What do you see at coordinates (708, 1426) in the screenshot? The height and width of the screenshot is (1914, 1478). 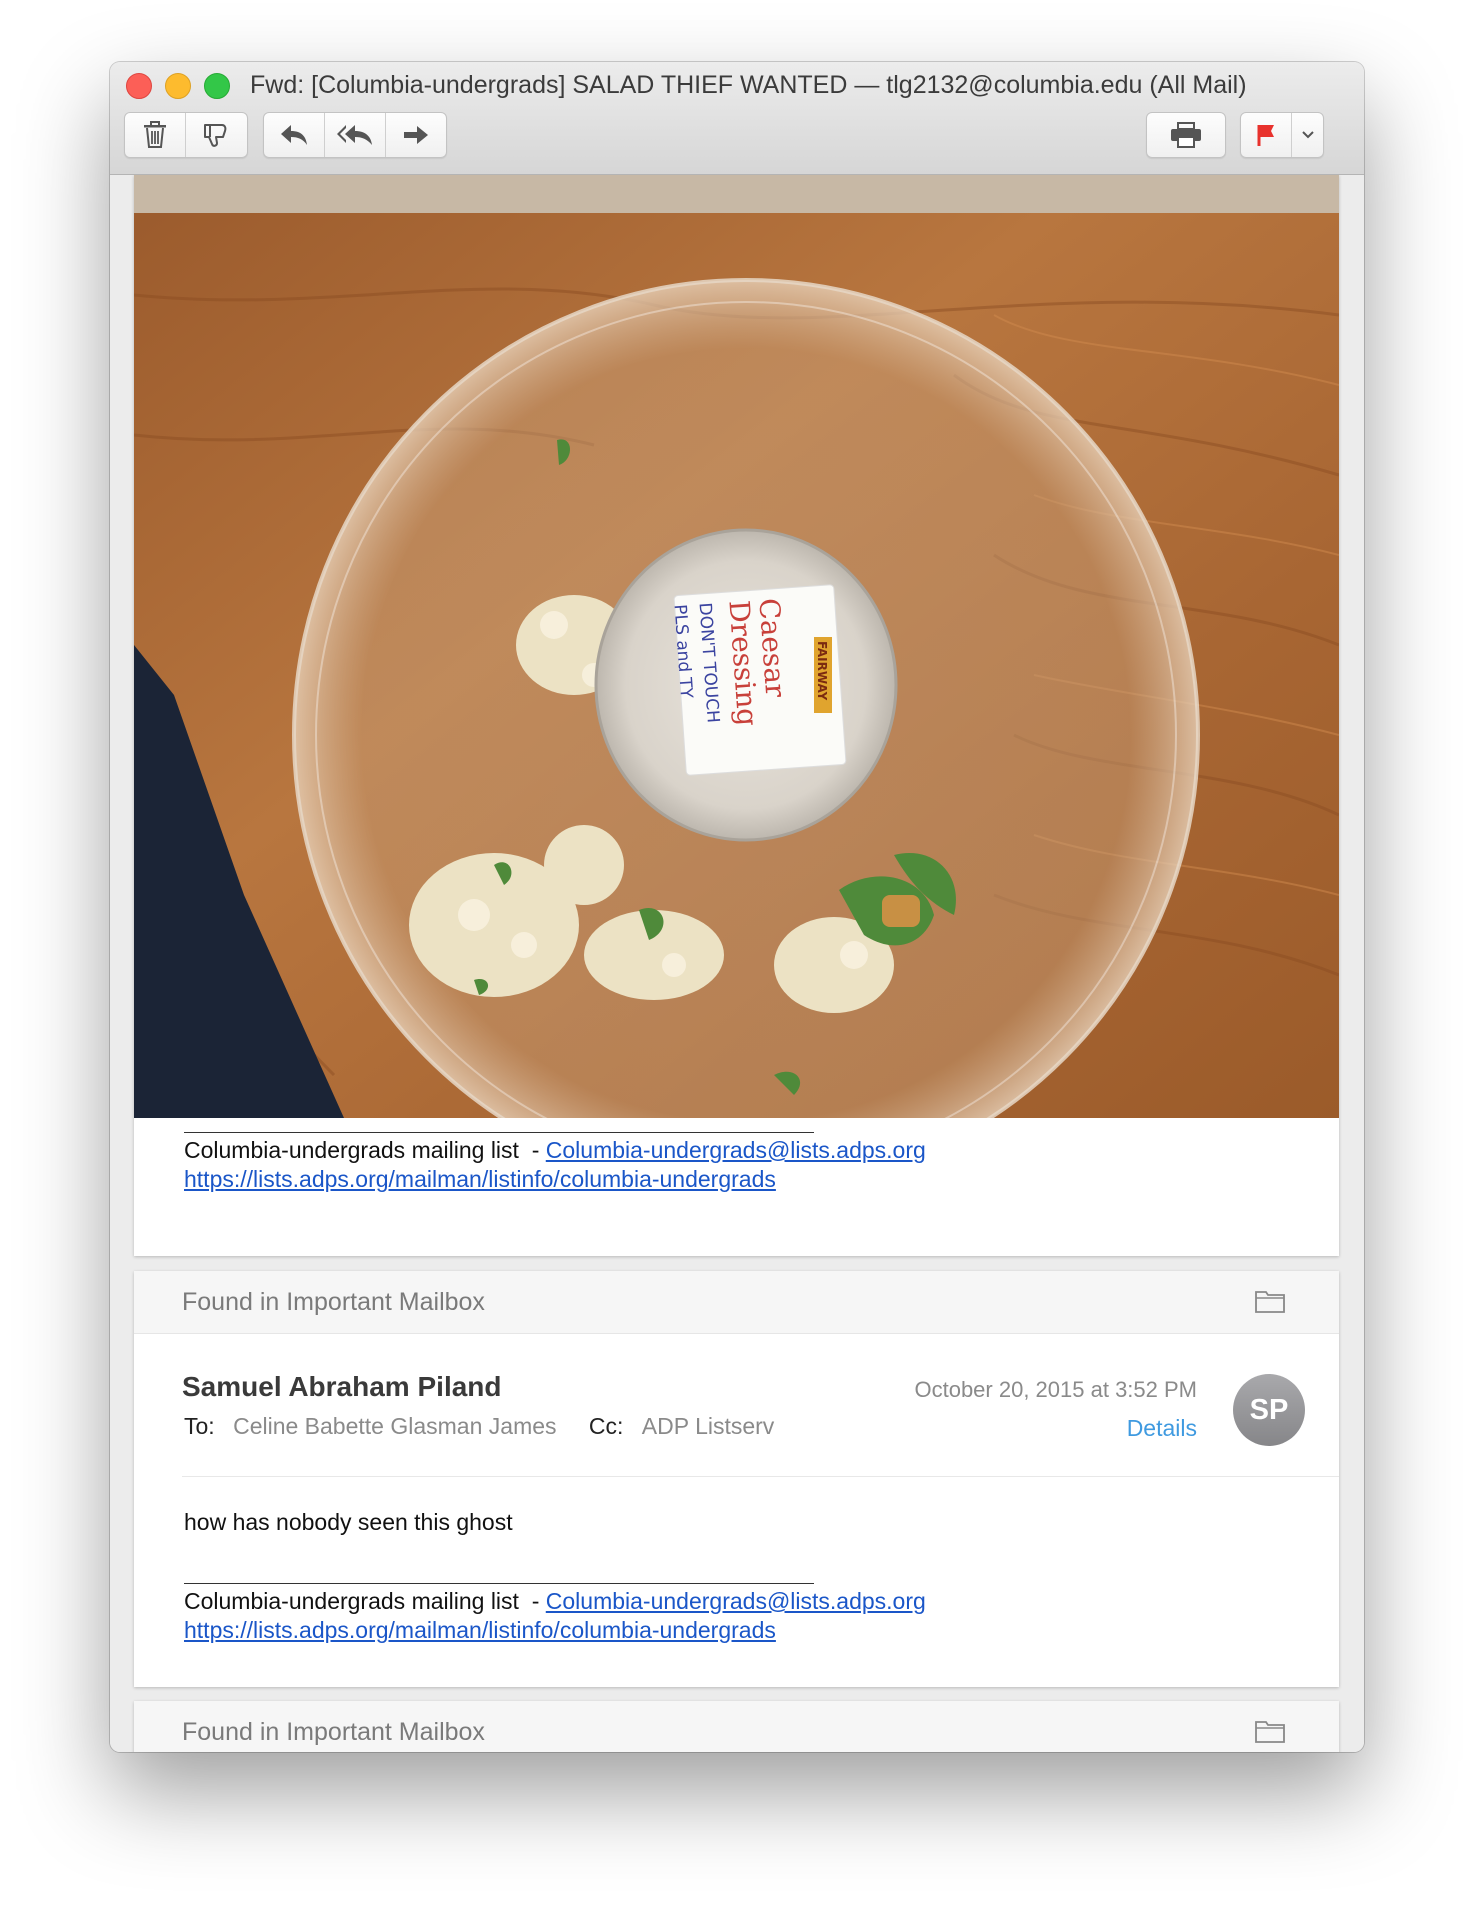 I see `cc-recipient: ADP Listserv` at bounding box center [708, 1426].